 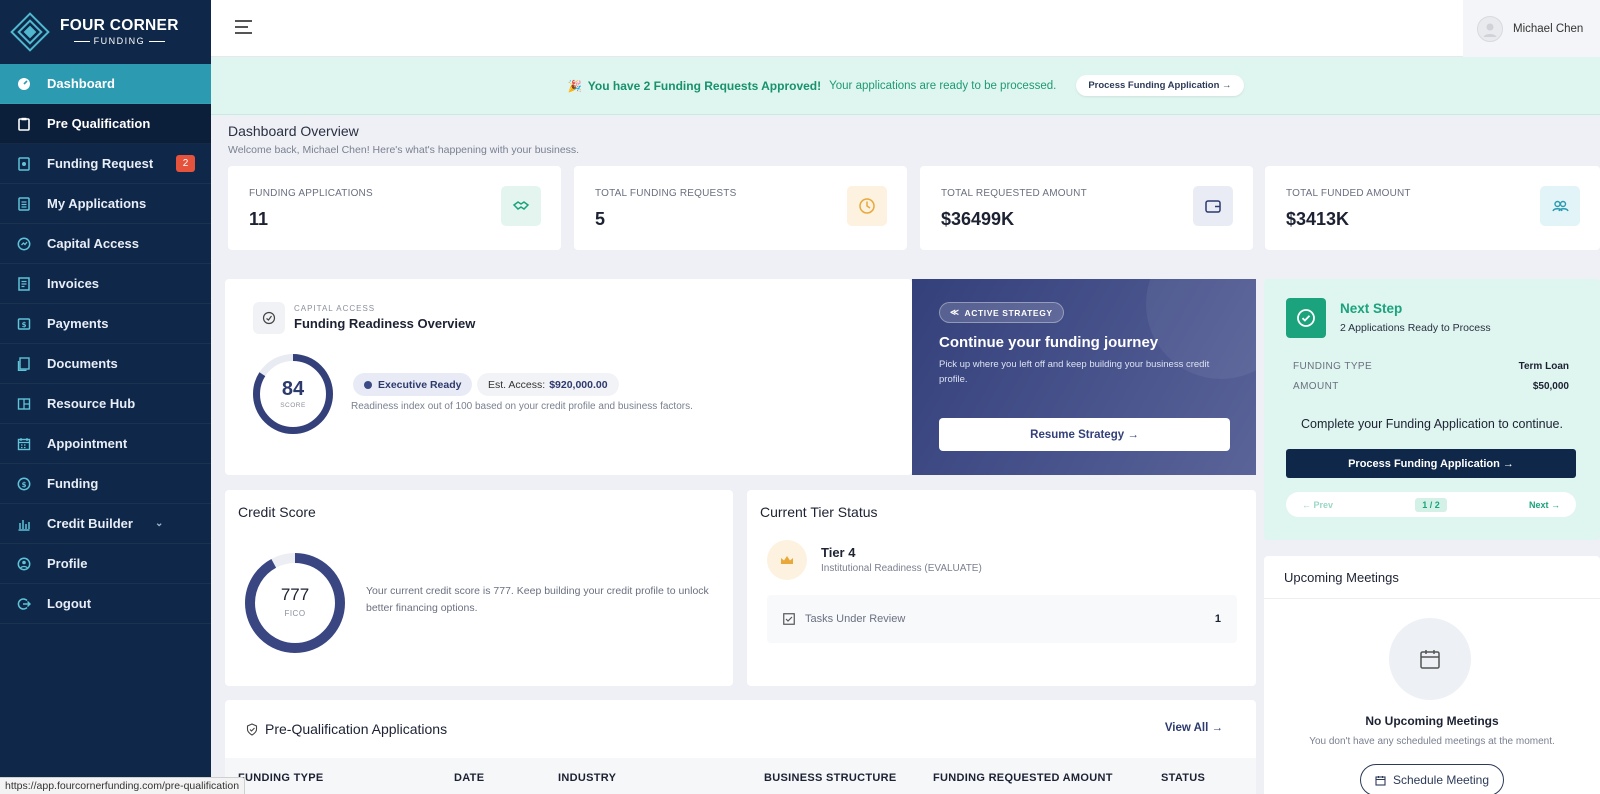 I want to click on sidebar-item-funding-request: Funding Request 2, so click(x=105, y=164).